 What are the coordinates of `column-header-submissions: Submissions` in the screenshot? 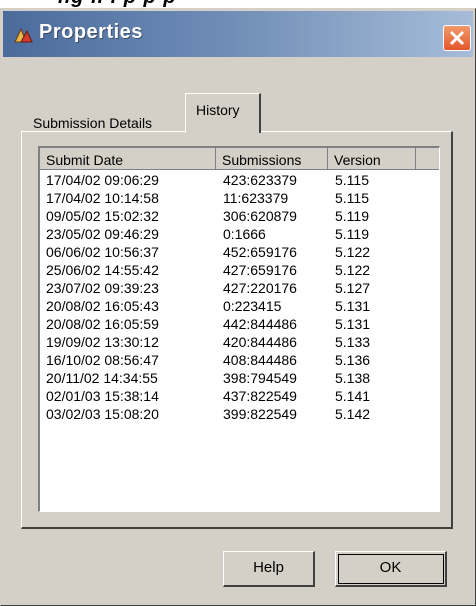 It's located at (272, 159).